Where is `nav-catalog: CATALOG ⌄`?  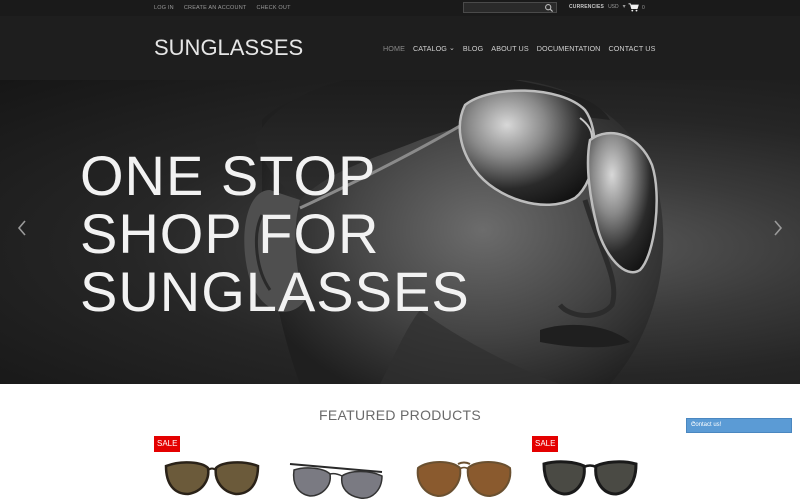
nav-catalog: CATALOG ⌄ is located at coordinates (434, 48).